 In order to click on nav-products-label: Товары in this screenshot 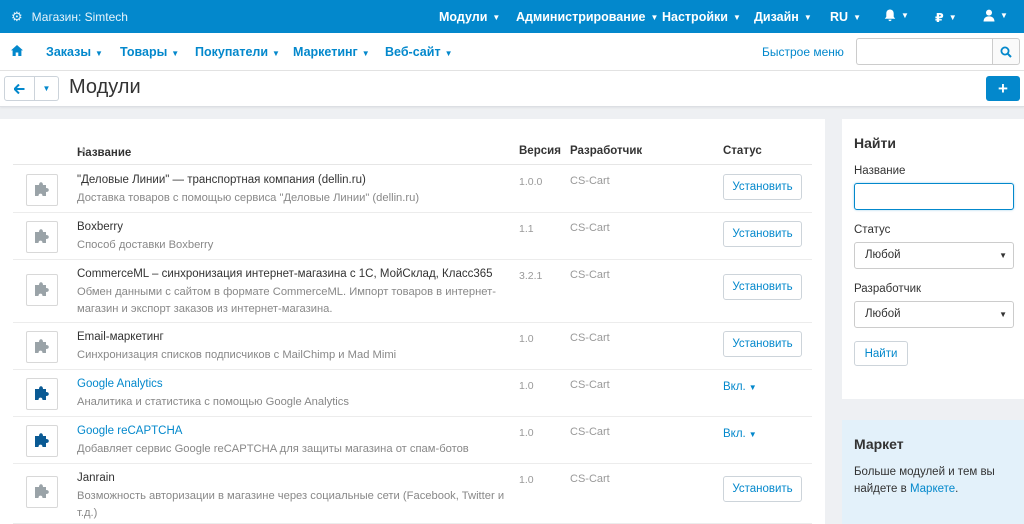, I will do `click(144, 52)`.